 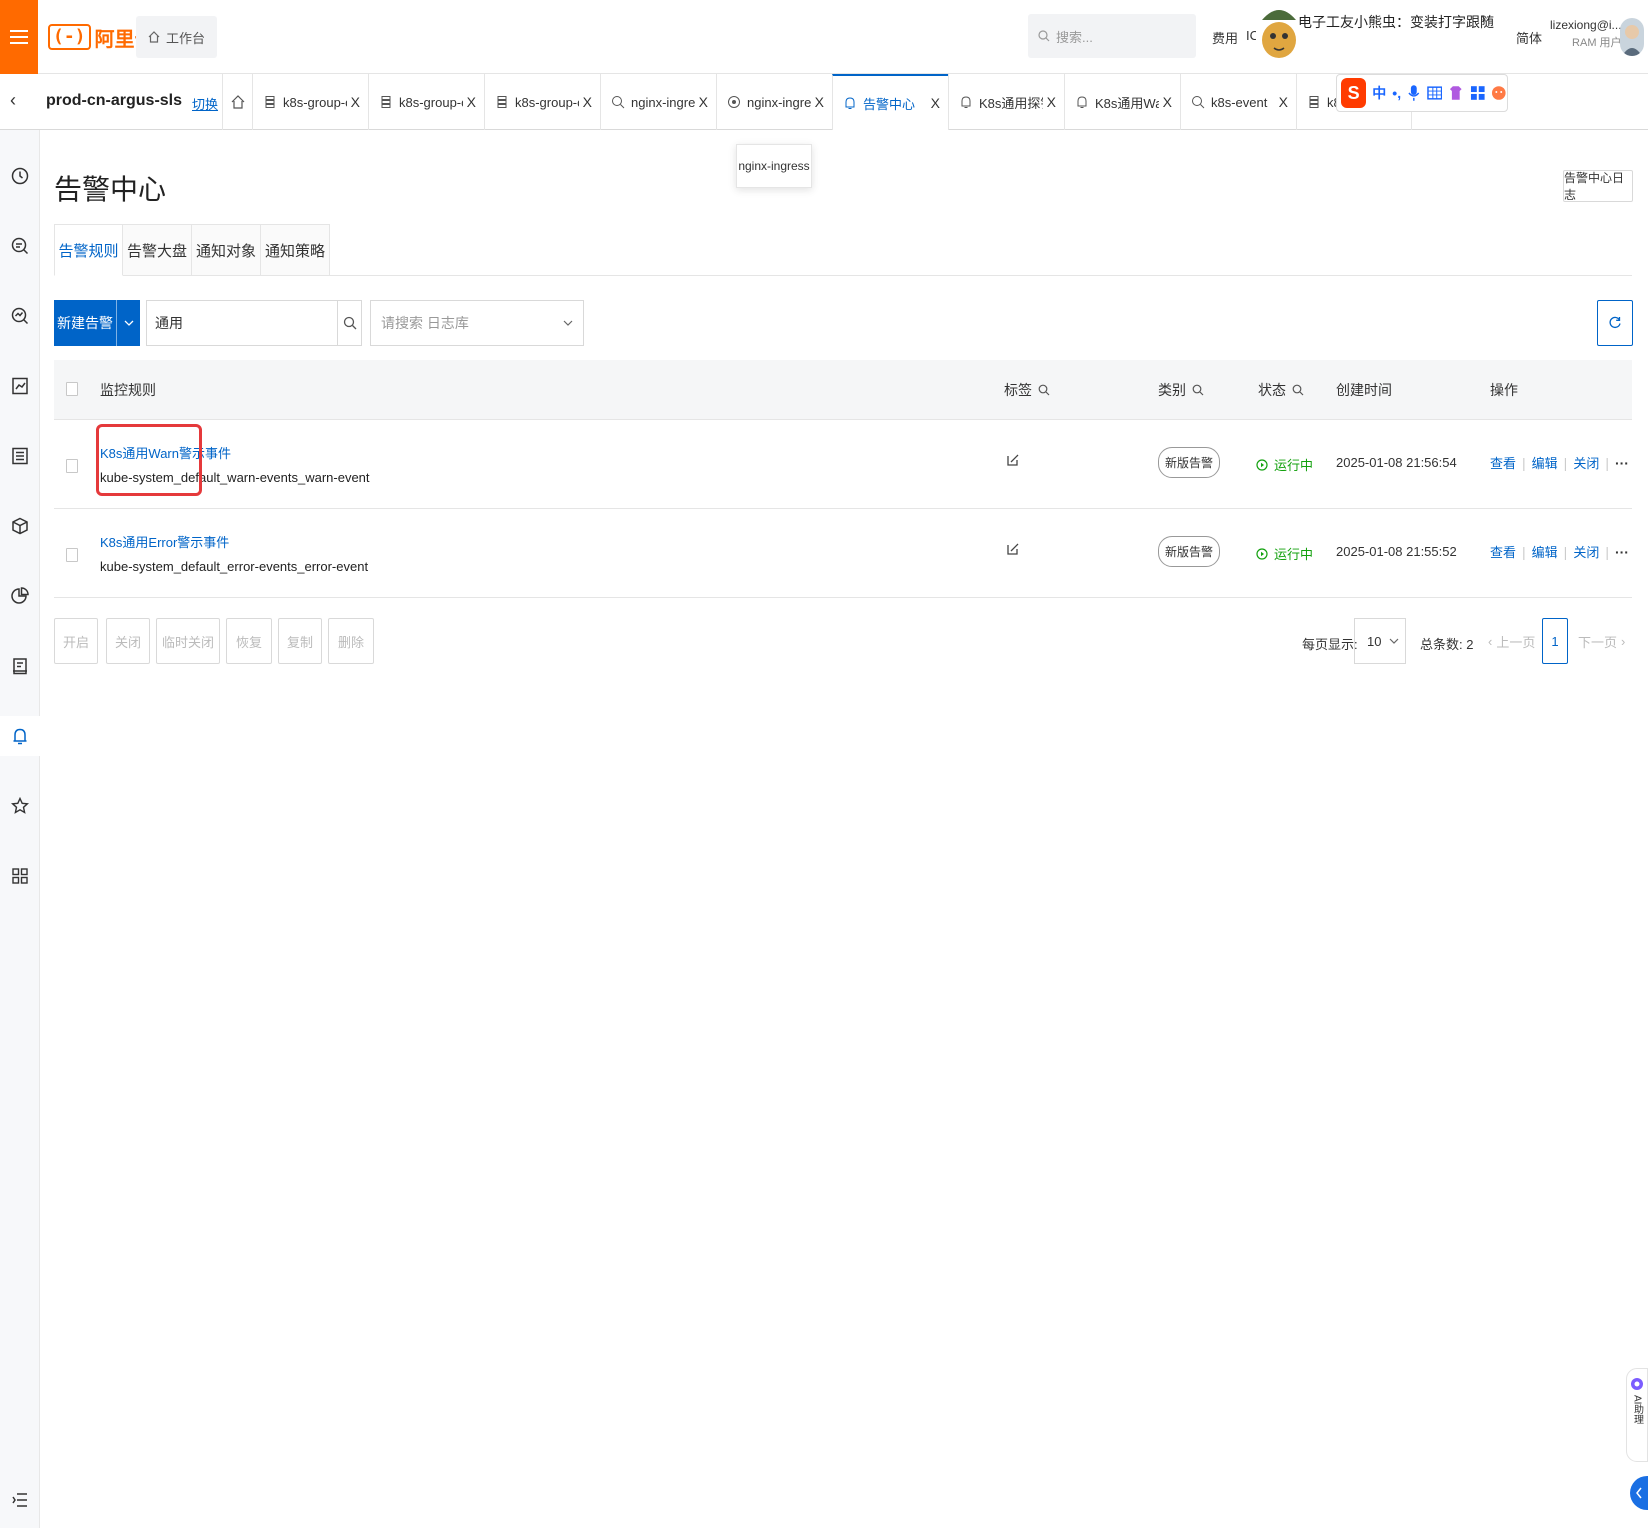 I want to click on keyboard-icon, so click(x=1434, y=93).